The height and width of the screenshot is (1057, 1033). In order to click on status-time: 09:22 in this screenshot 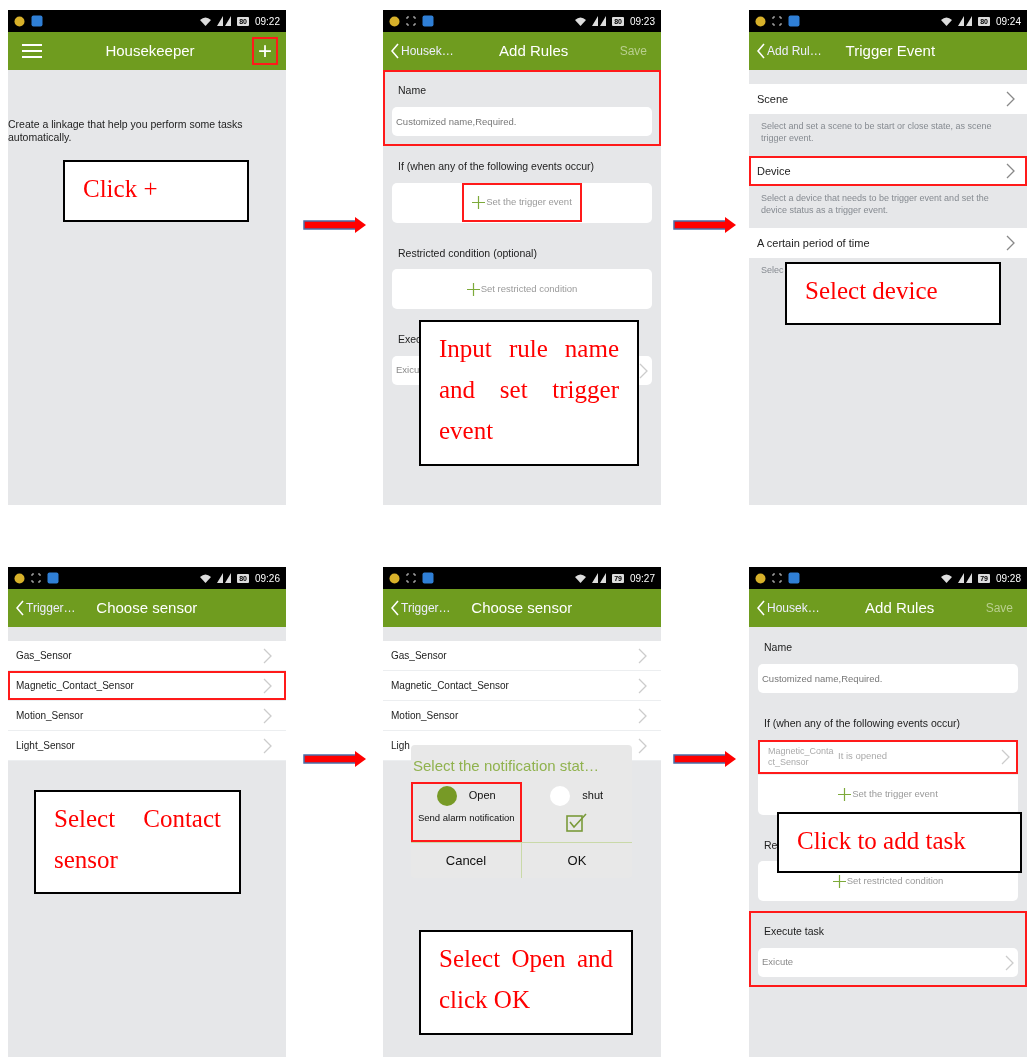, I will do `click(267, 21)`.